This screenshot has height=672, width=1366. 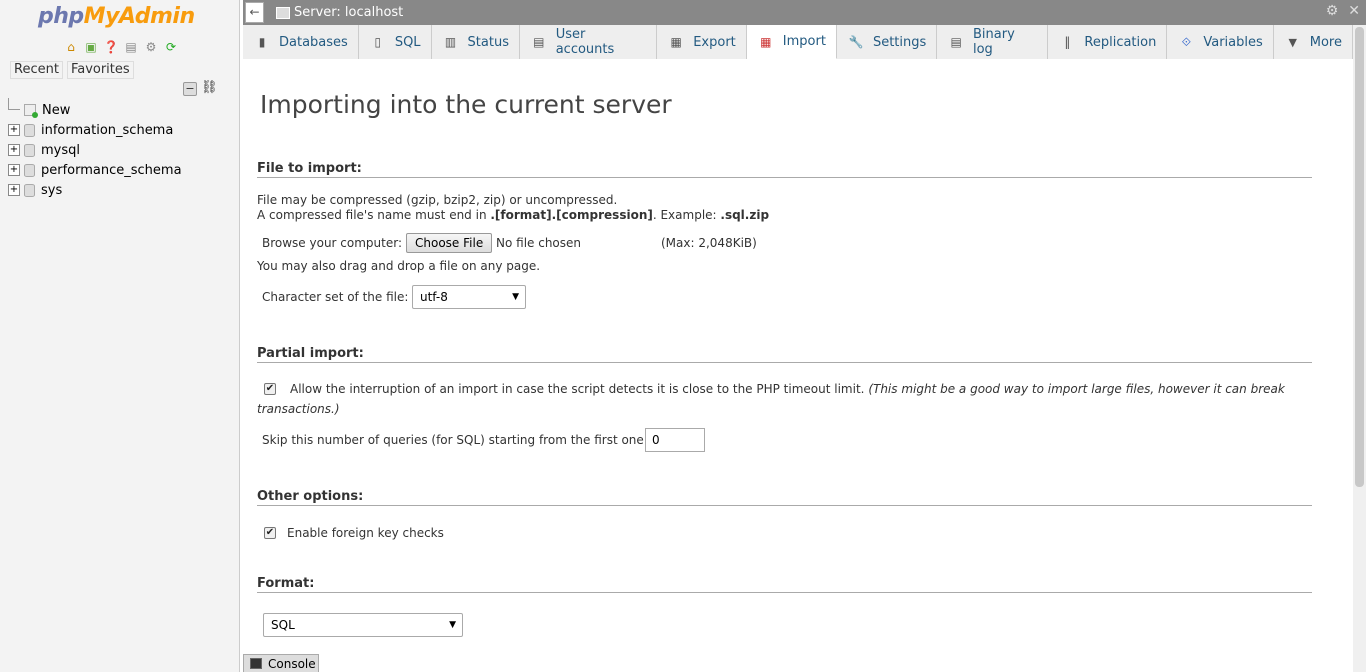 What do you see at coordinates (56, 110) in the screenshot?
I see `tree-item-label: New` at bounding box center [56, 110].